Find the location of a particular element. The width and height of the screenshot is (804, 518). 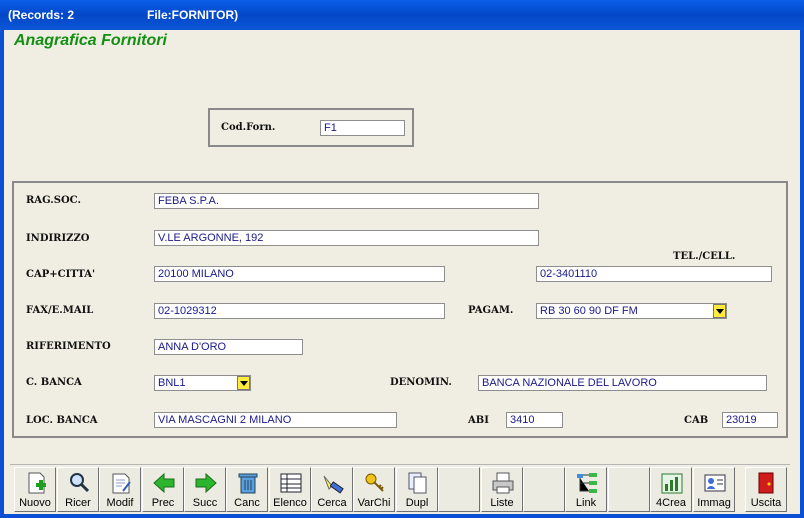

new-document-icon is located at coordinates (37, 483).